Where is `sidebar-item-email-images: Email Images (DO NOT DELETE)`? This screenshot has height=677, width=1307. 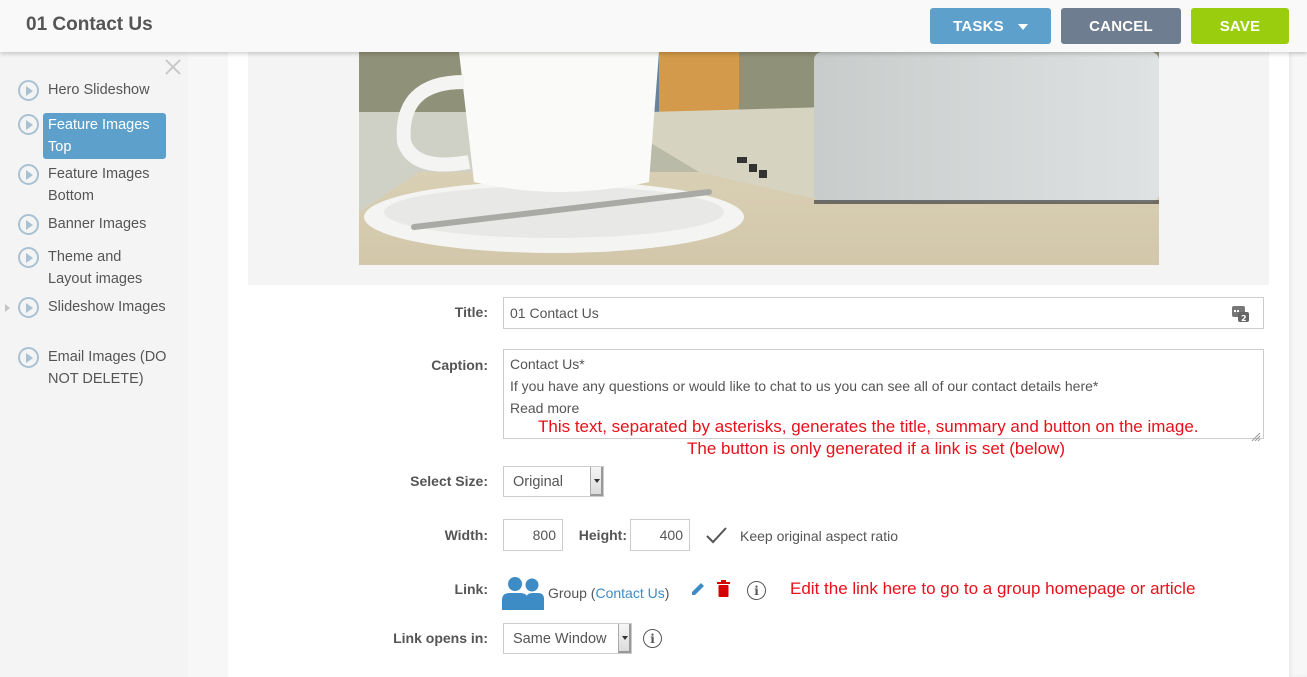 sidebar-item-email-images: Email Images (DO NOT DELETE) is located at coordinates (93, 368).